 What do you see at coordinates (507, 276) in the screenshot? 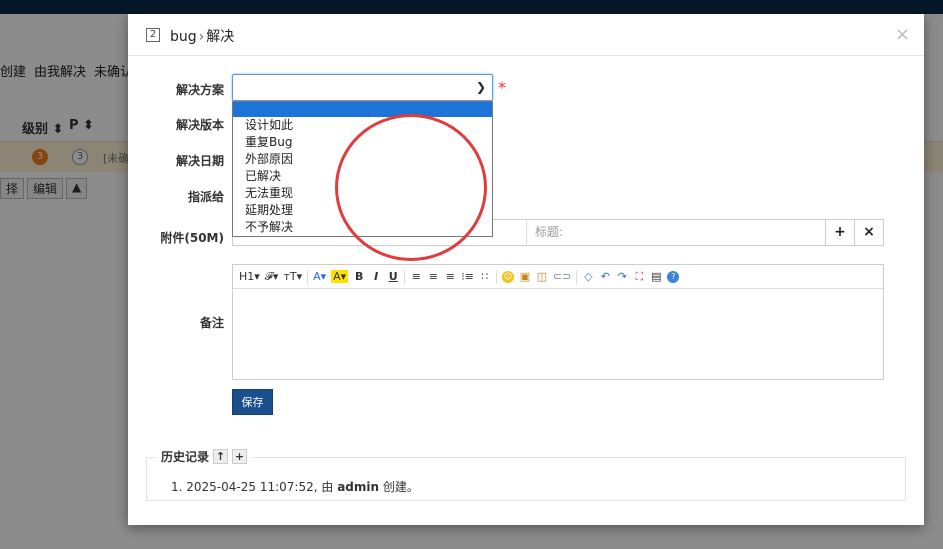
I see `emoticon-icon: ☺` at bounding box center [507, 276].